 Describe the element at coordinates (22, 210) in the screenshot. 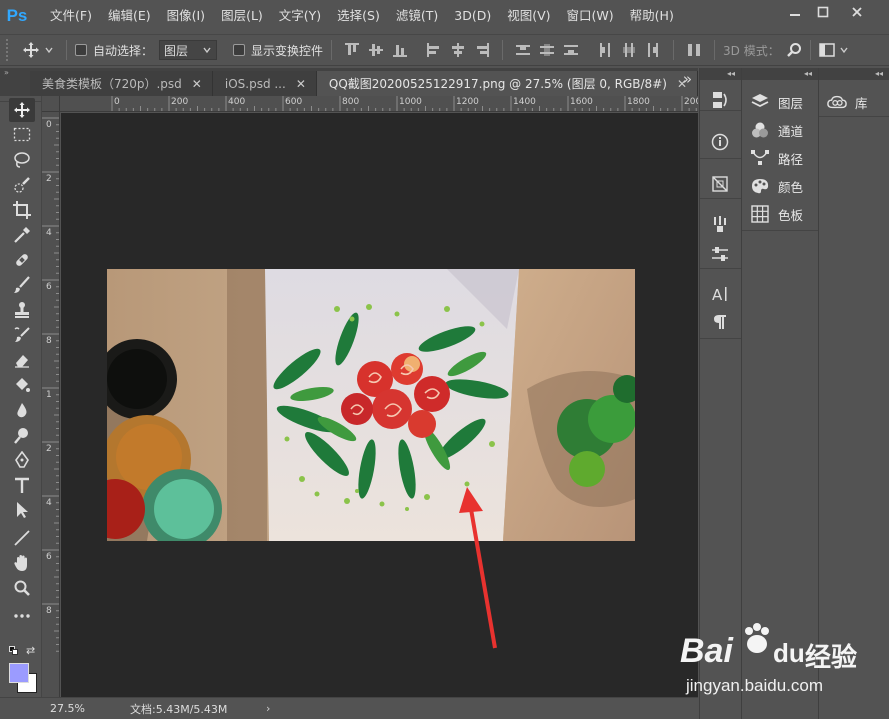

I see `crop-tool` at that location.